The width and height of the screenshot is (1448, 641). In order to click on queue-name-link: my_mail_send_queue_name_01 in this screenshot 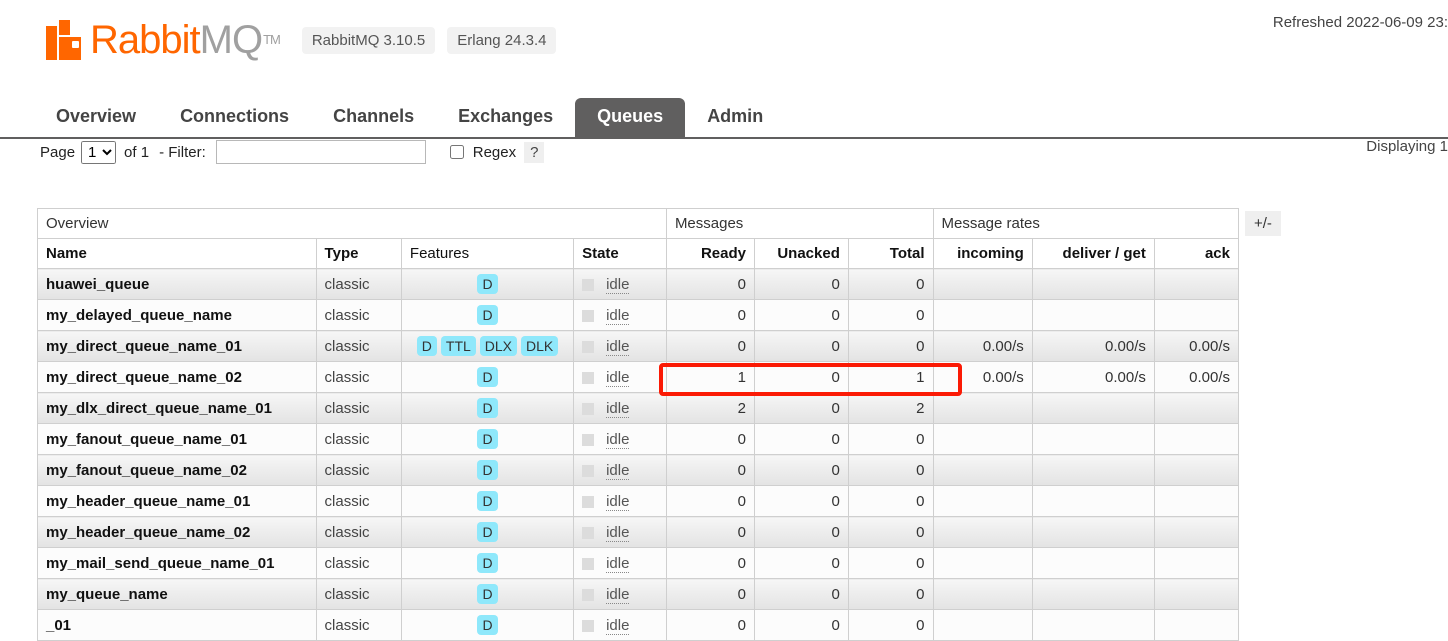, I will do `click(177, 563)`.